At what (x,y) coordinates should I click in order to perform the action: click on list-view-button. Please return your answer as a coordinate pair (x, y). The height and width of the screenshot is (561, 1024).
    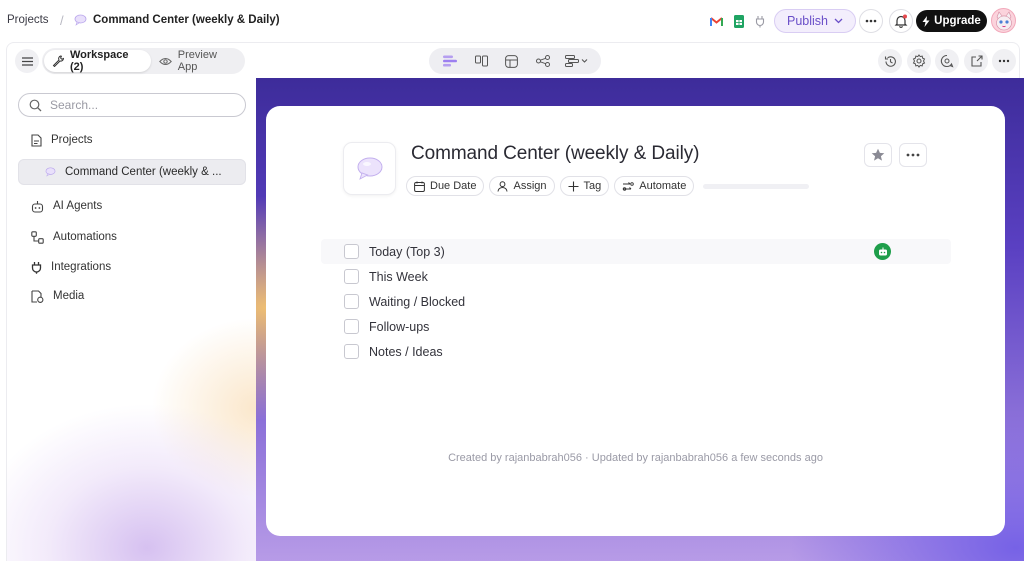
    Looking at the image, I should click on (450, 61).